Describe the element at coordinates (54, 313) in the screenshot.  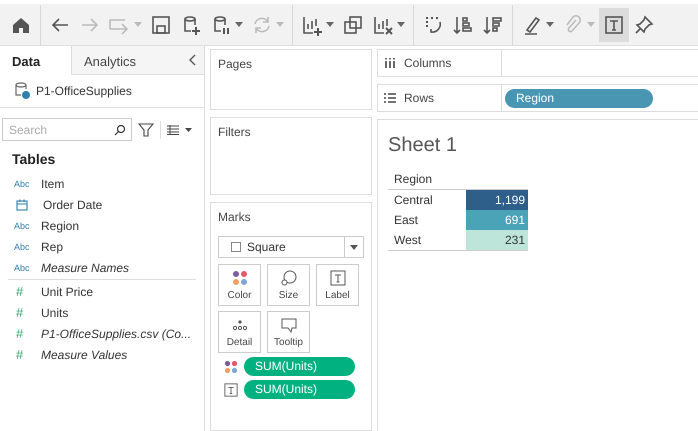
I see `field-name: Units` at that location.